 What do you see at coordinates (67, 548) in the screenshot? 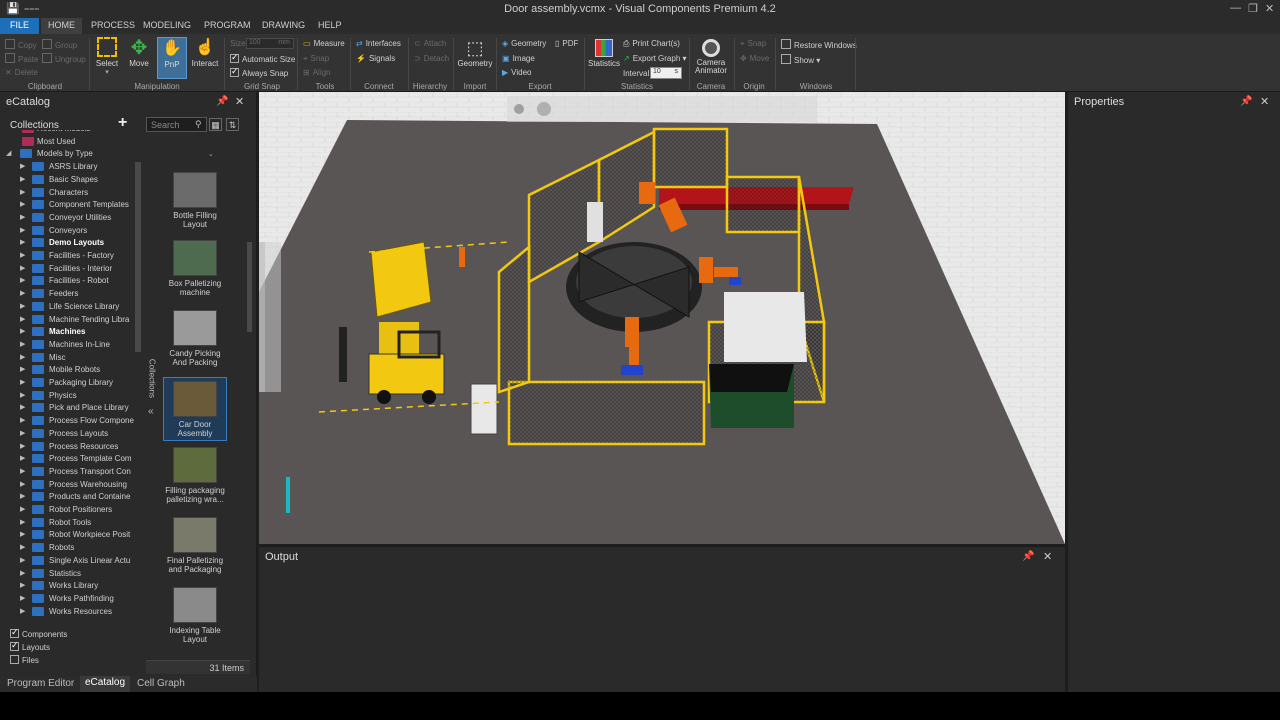
I see `tree-item: ▶ Robots` at bounding box center [67, 548].